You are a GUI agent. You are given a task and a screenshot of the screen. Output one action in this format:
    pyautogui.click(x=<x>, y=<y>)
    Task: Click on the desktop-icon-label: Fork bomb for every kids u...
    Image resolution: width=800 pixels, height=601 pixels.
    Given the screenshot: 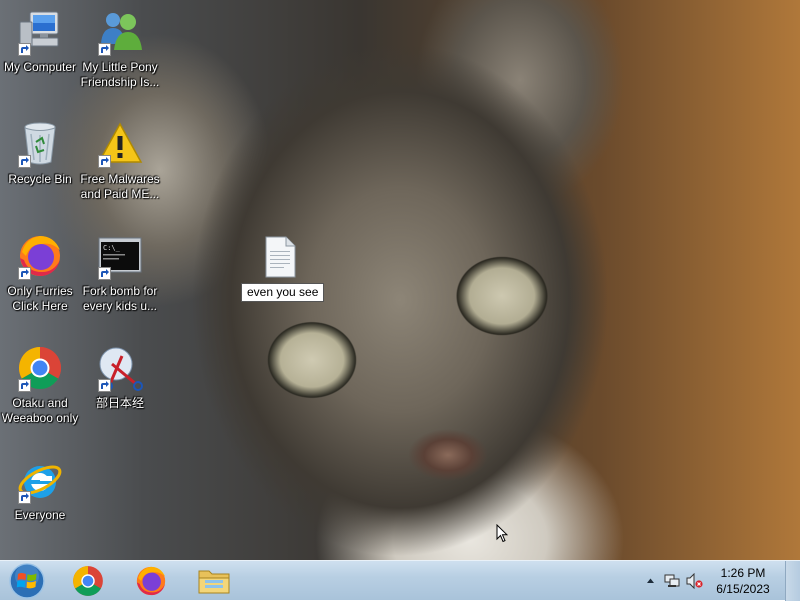 What is the action you would take?
    pyautogui.click(x=120, y=298)
    